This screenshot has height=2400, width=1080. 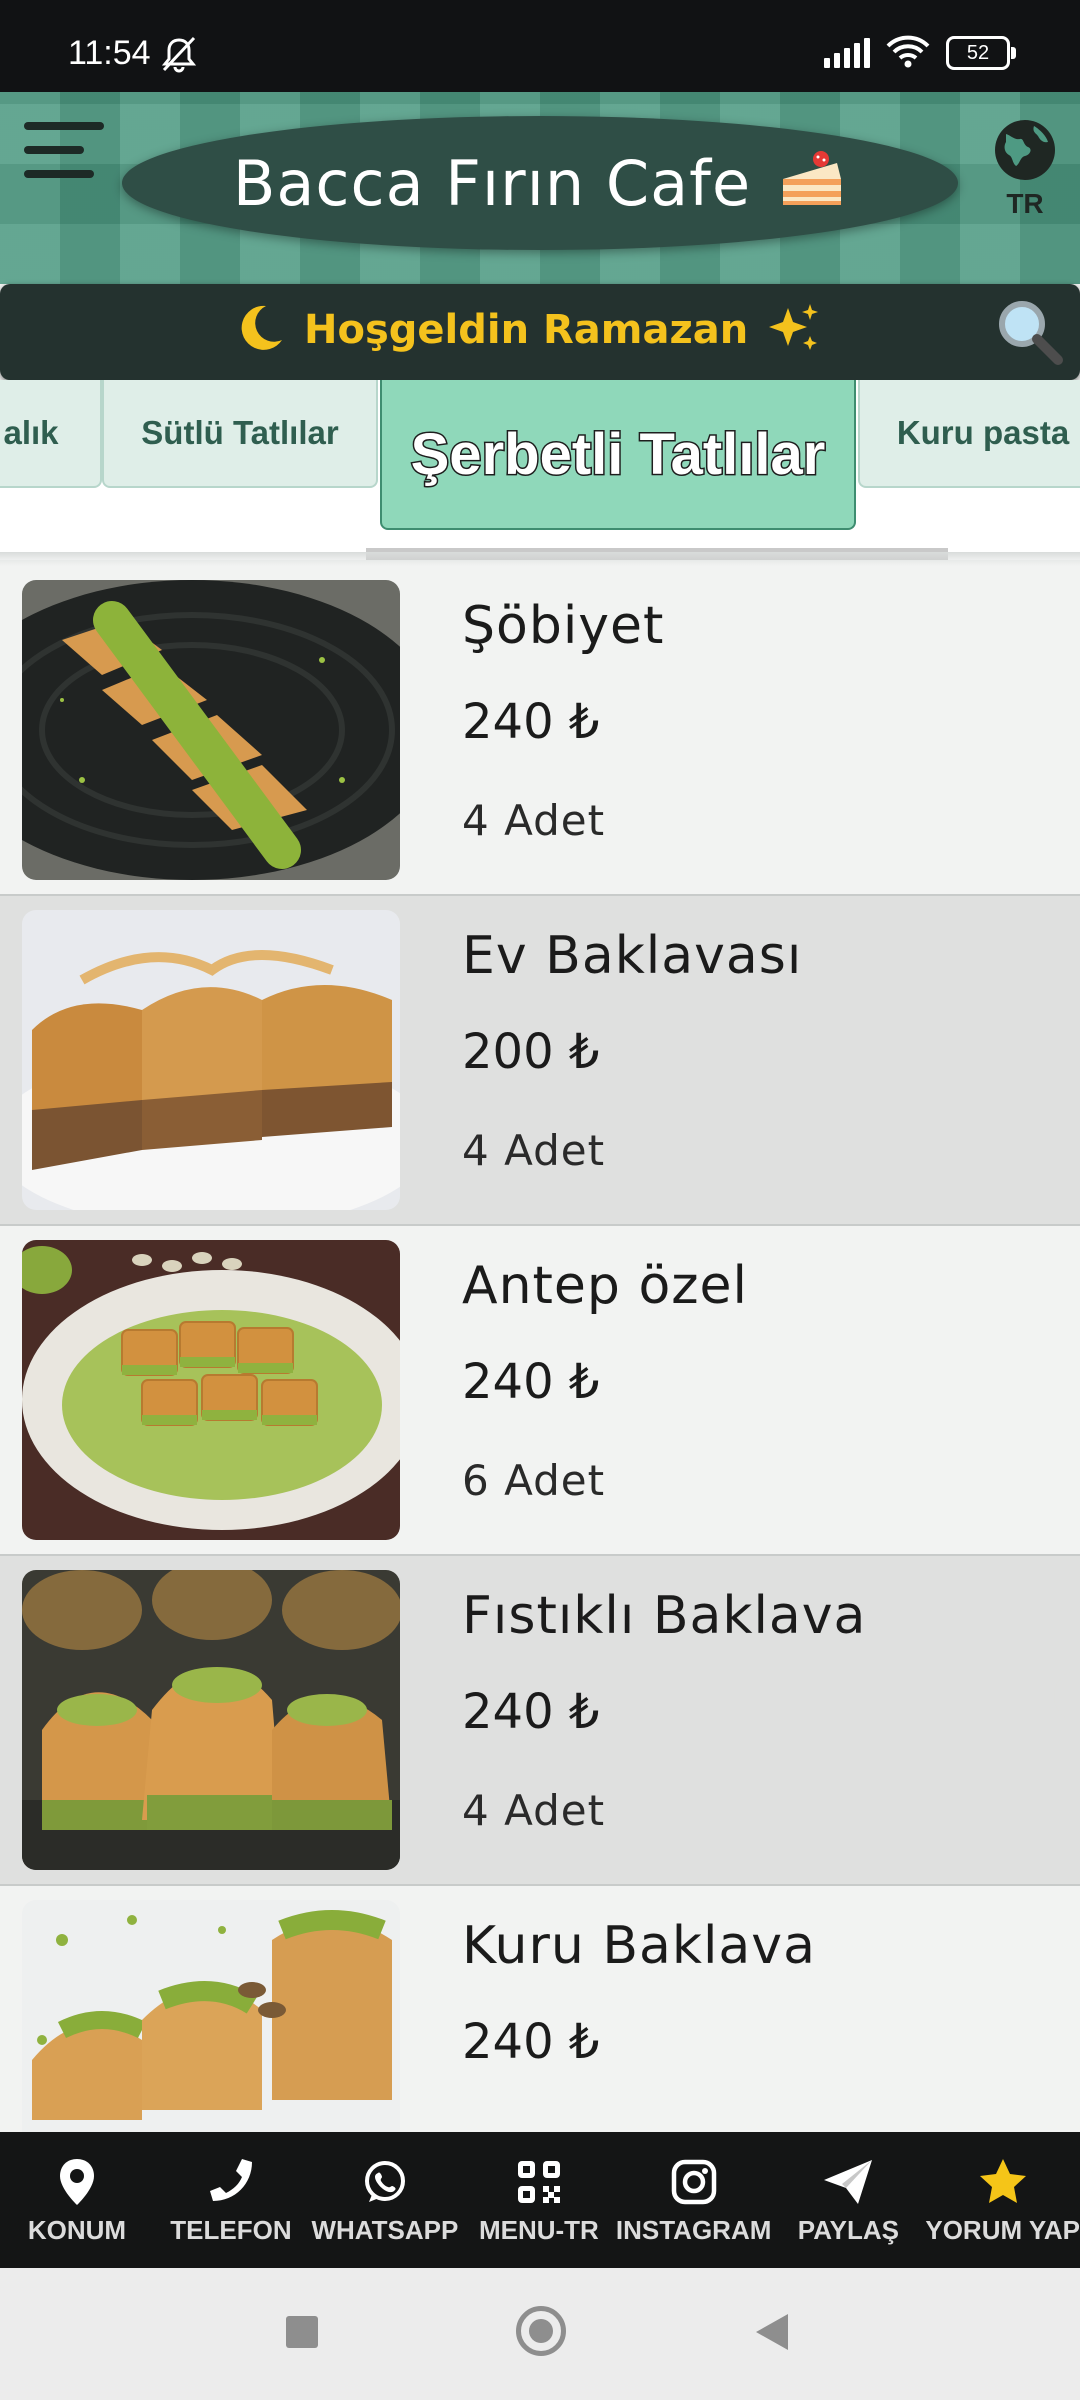 What do you see at coordinates (563, 626) in the screenshot?
I see `product-name: Şöbiyet` at bounding box center [563, 626].